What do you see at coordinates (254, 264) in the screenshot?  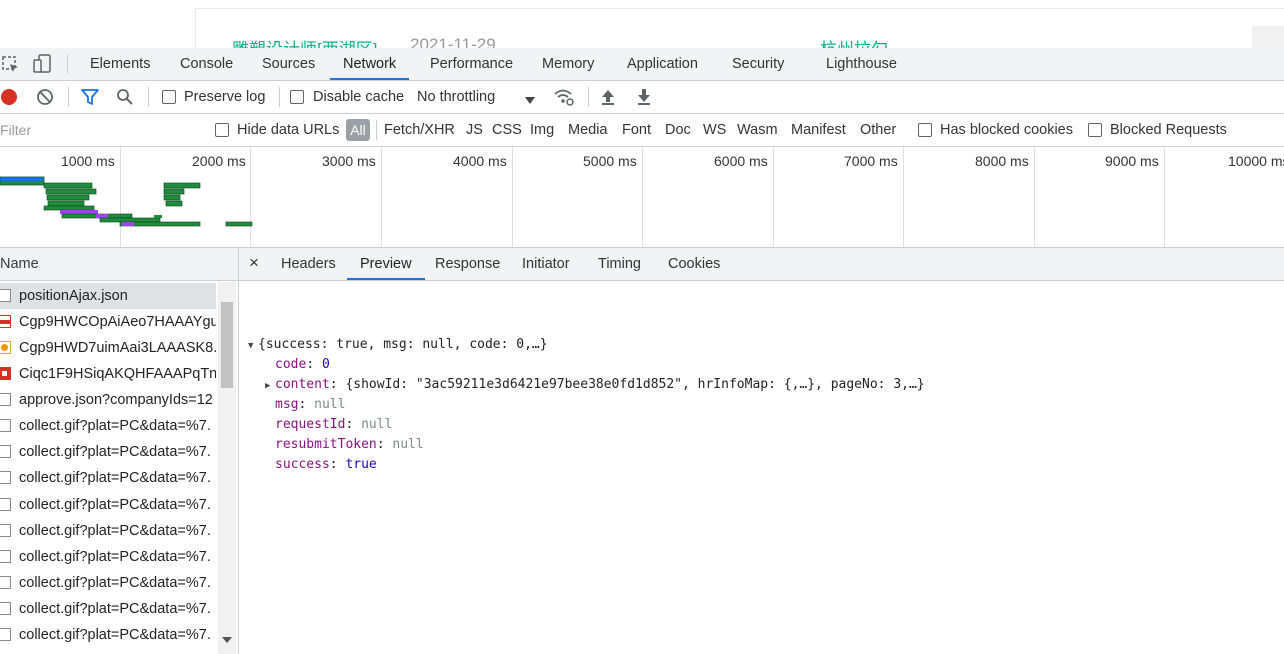 I see `close-icon: ×` at bounding box center [254, 264].